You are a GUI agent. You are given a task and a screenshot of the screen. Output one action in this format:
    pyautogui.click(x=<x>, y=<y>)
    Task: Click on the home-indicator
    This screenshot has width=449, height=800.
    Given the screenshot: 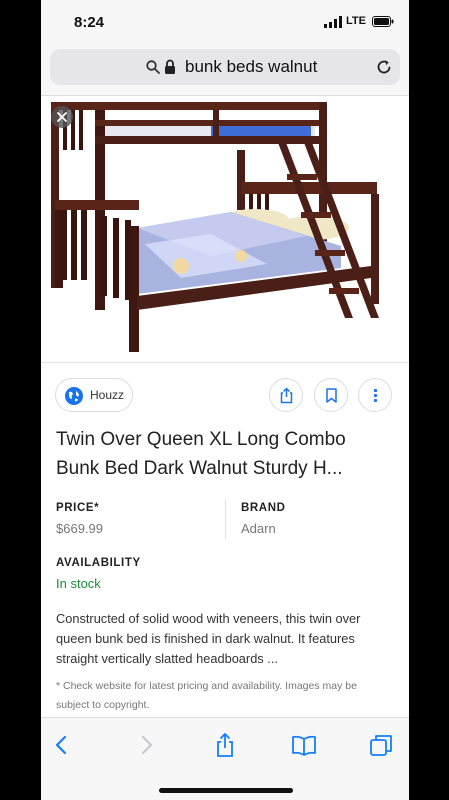 What is the action you would take?
    pyautogui.click(x=226, y=790)
    